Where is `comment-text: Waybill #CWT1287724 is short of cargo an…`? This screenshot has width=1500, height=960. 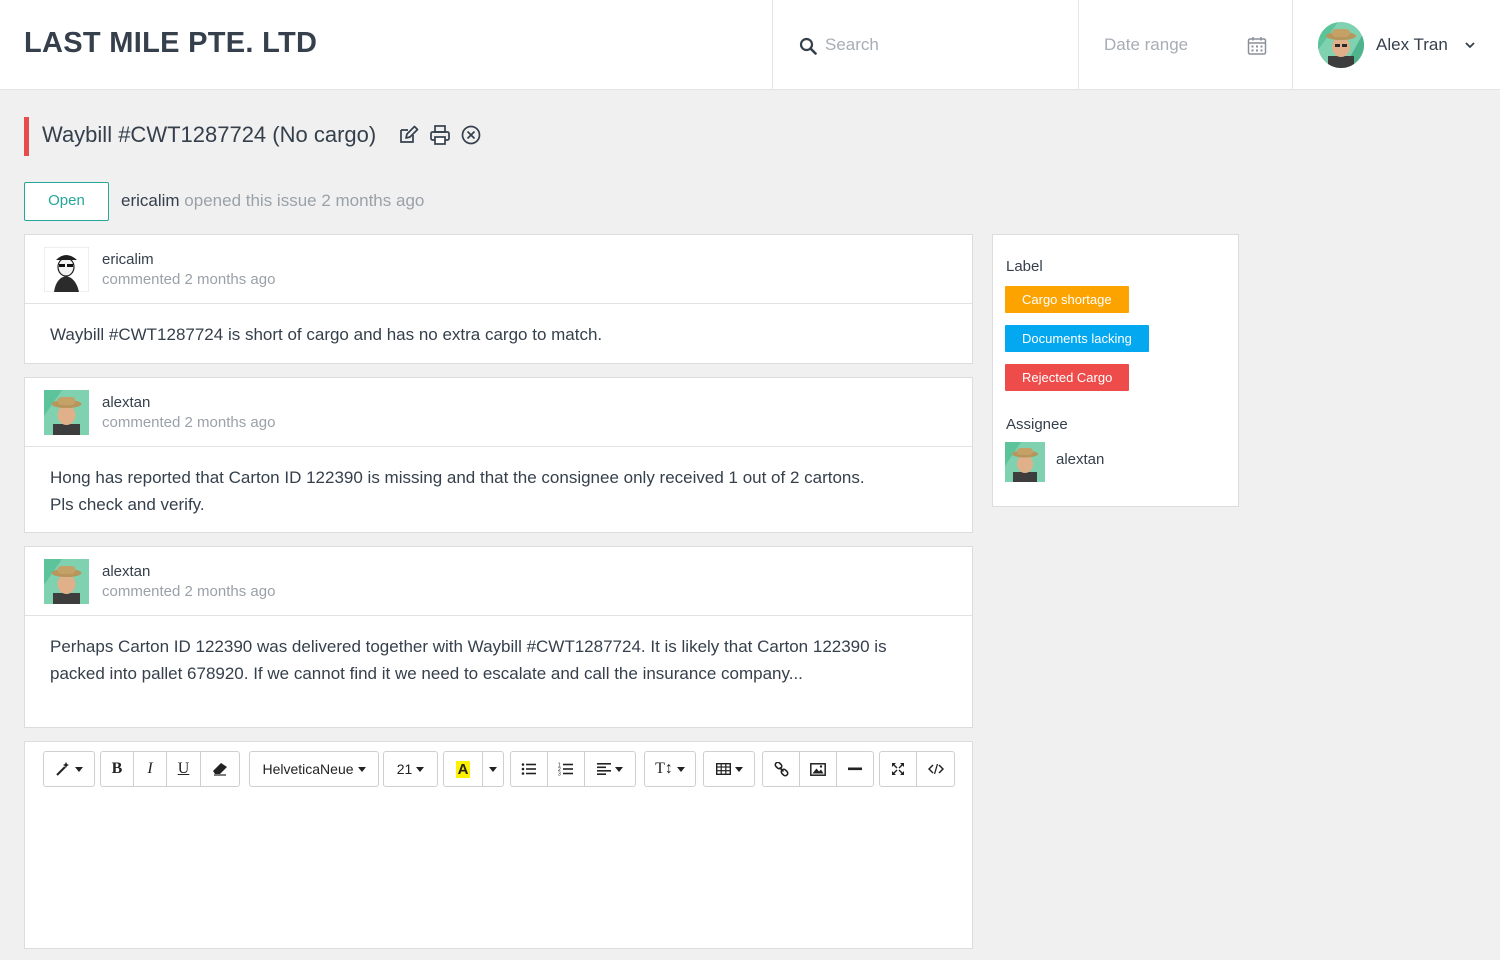
comment-text: Waybill #CWT1287724 is short of cargo an… is located at coordinates (326, 334).